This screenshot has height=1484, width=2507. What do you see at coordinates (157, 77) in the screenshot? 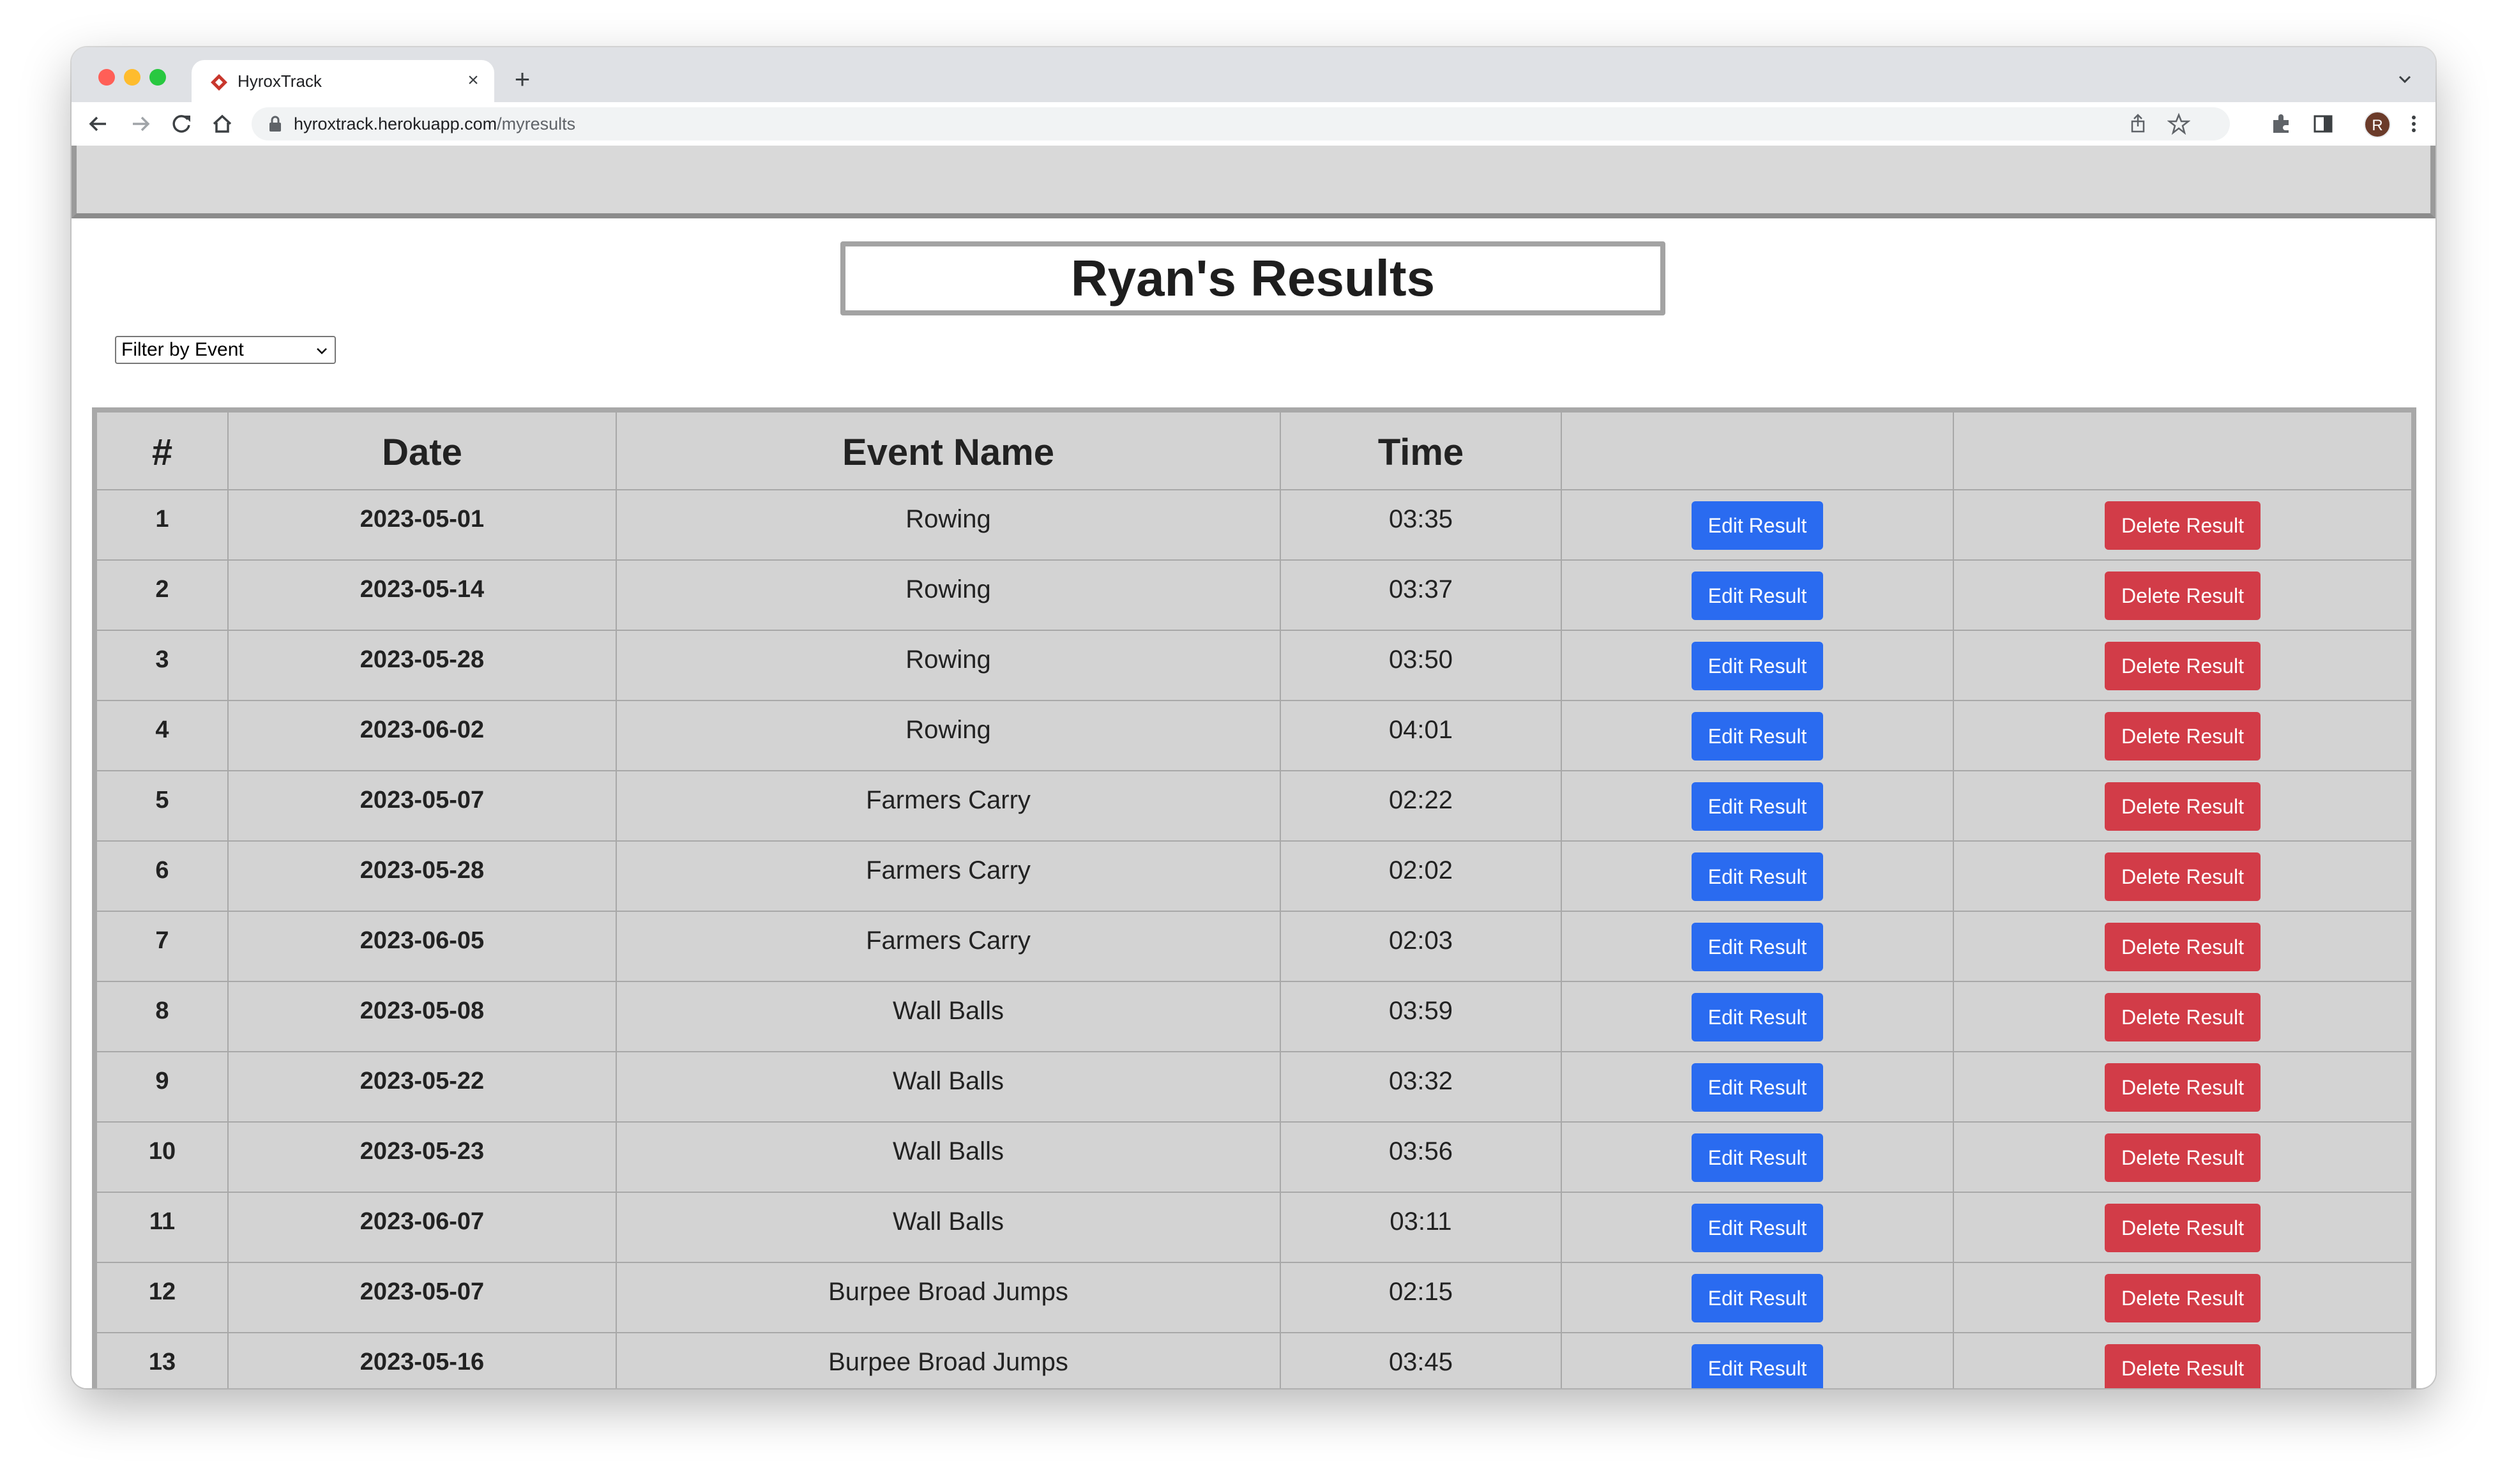
I see `maximize-window-button` at bounding box center [157, 77].